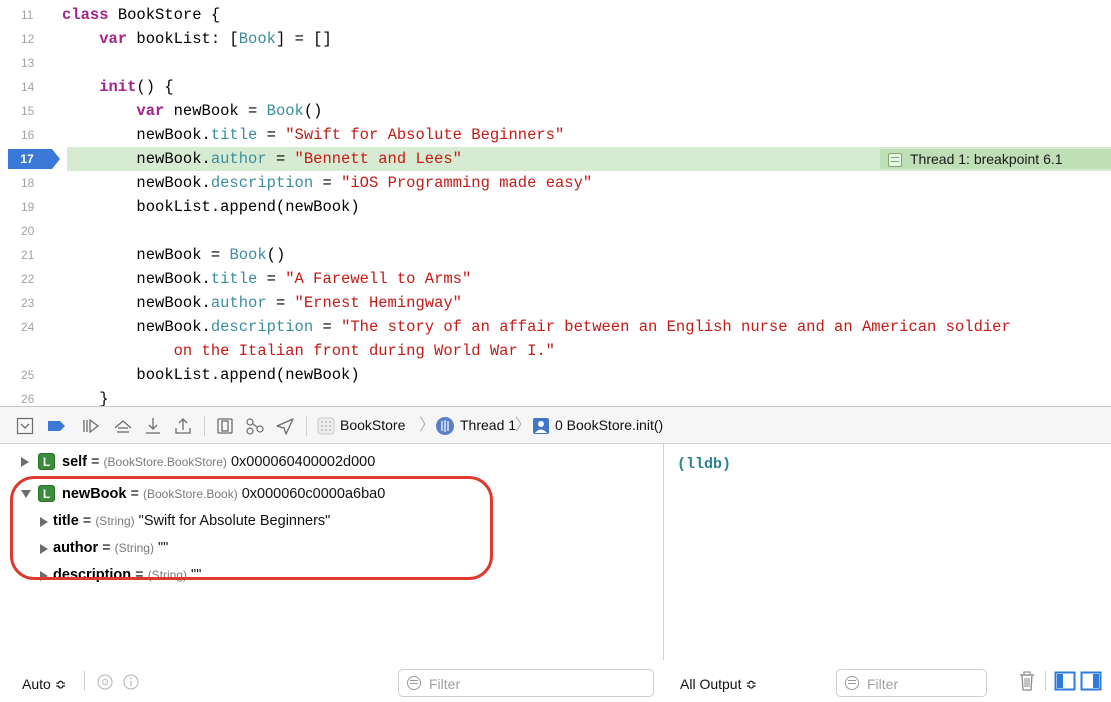 The height and width of the screenshot is (702, 1111). Describe the element at coordinates (887, 552) in the screenshot. I see `console-view` at that location.